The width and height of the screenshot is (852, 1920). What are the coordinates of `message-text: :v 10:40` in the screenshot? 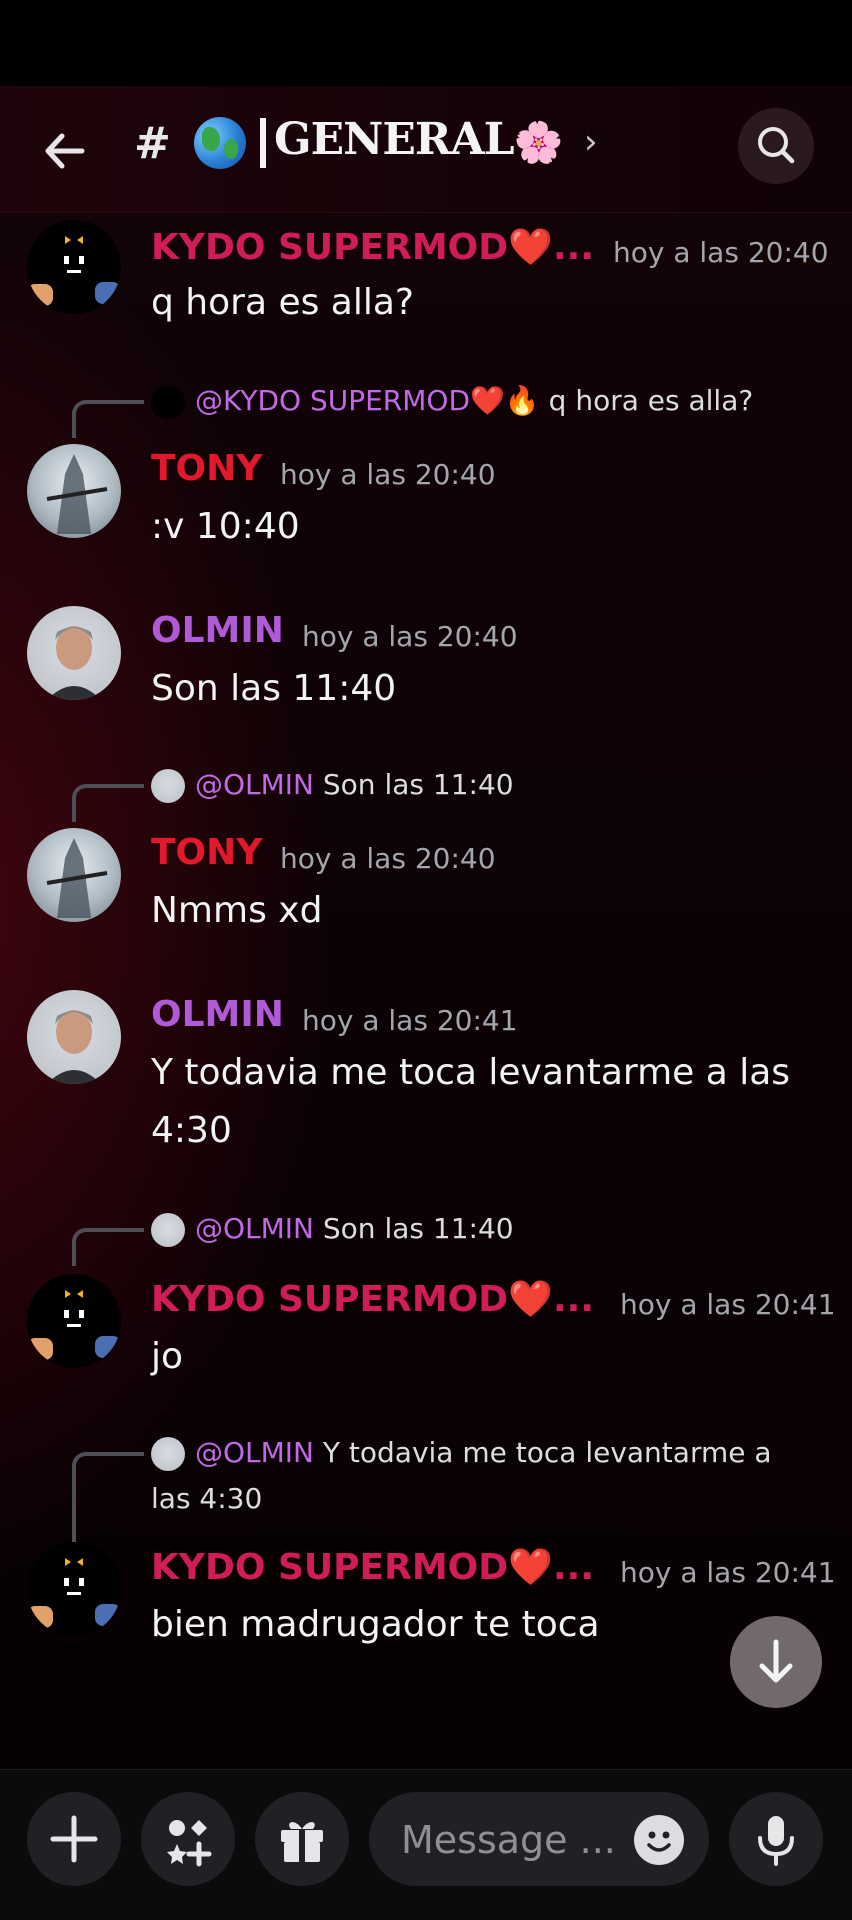 It's located at (225, 526).